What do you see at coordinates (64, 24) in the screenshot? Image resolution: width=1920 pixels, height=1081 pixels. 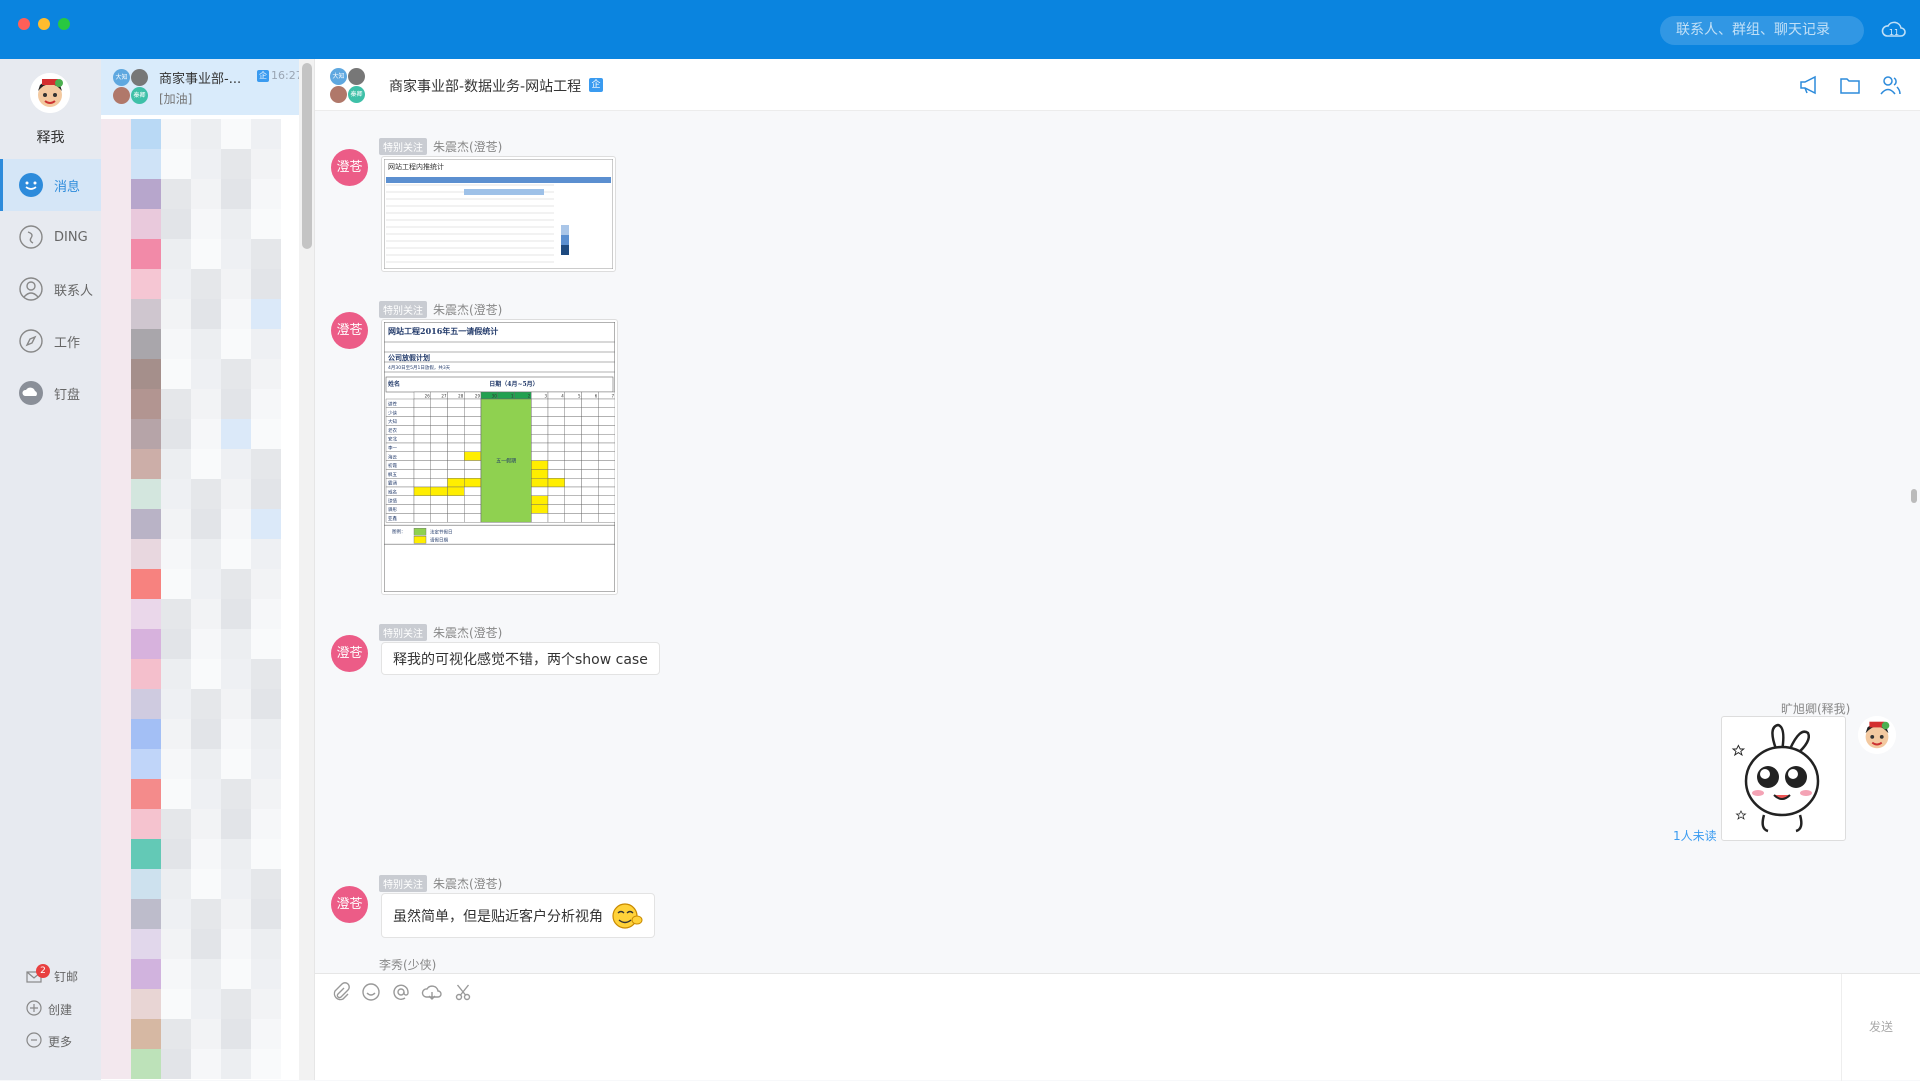 I see `maximize-window-button` at bounding box center [64, 24].